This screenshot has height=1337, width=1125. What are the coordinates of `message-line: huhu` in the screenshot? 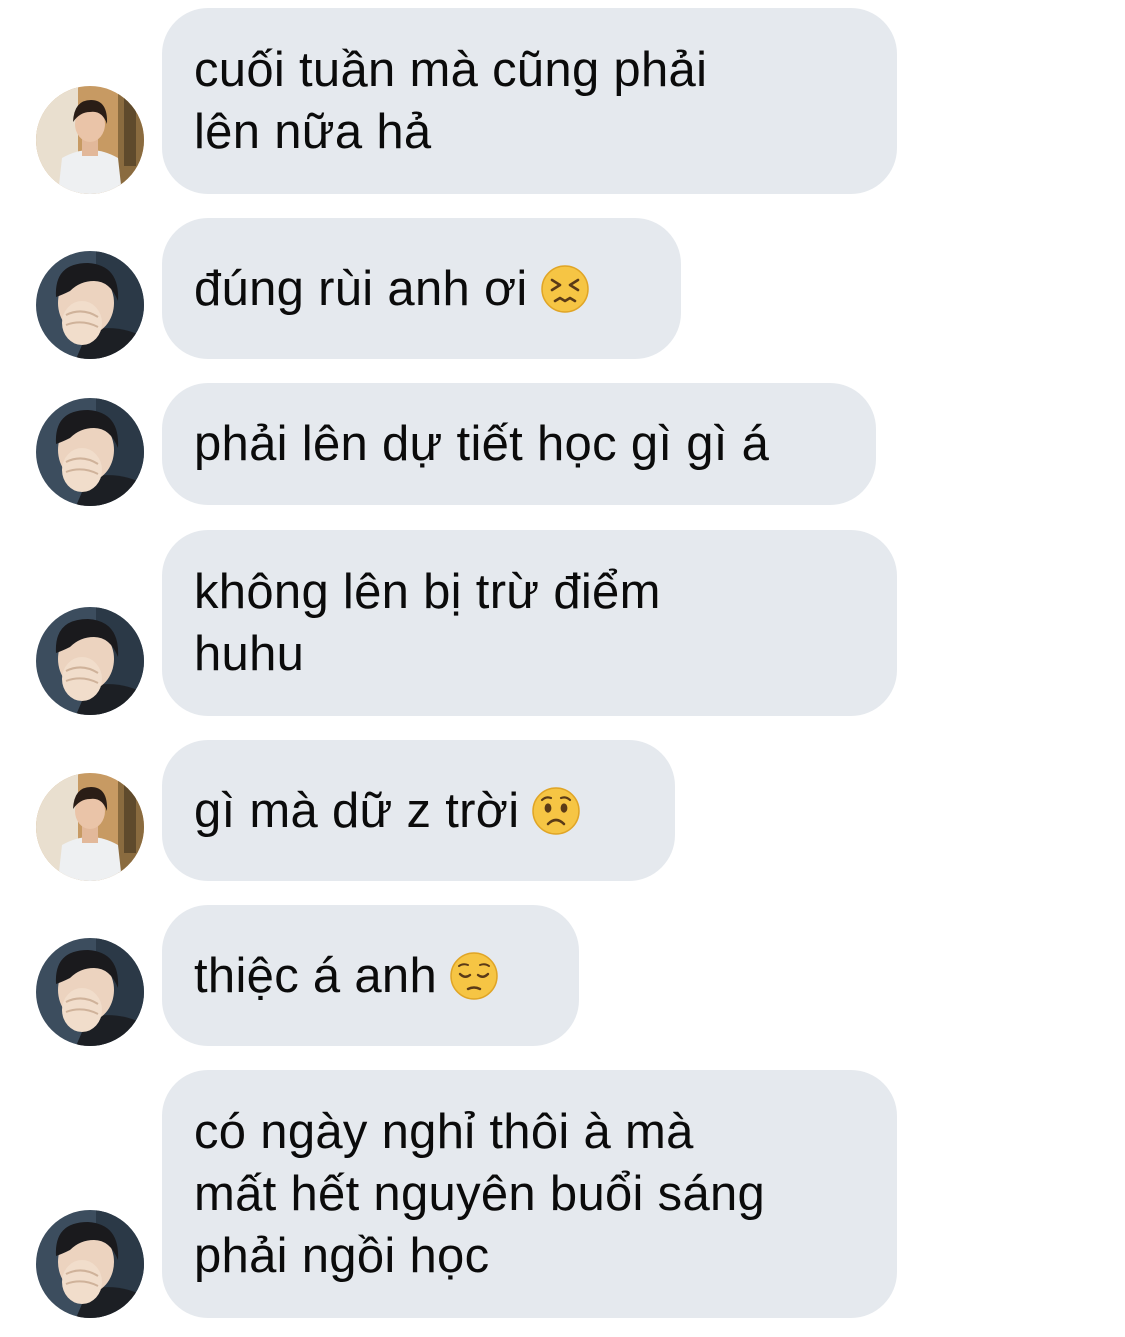 It's located at (249, 654).